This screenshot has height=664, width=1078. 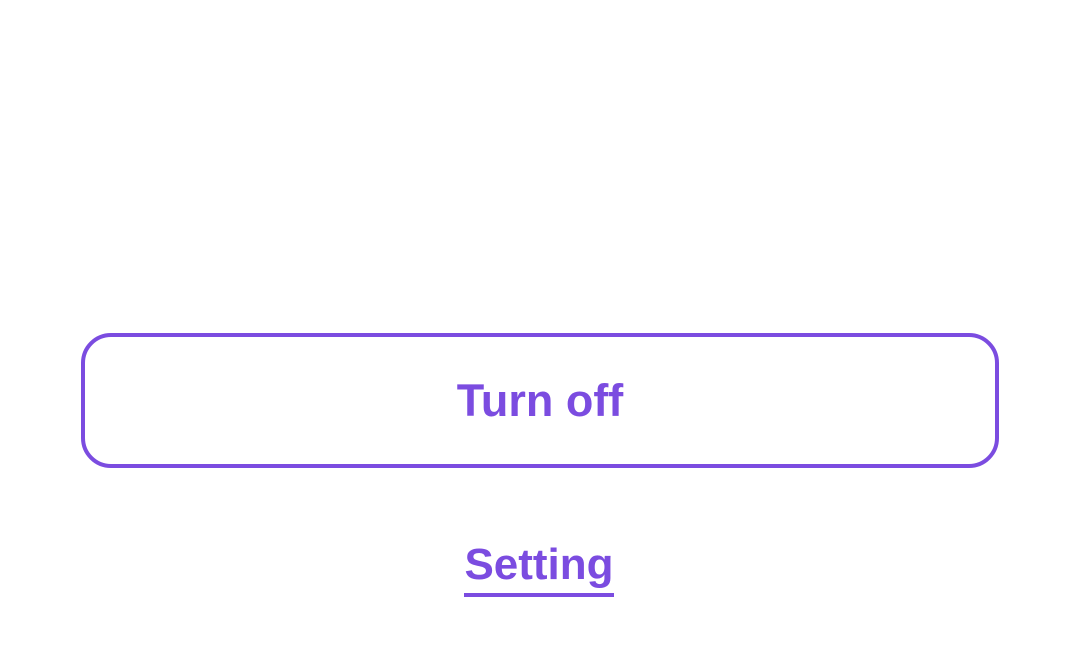 I want to click on setting-link: Setting, so click(x=539, y=568).